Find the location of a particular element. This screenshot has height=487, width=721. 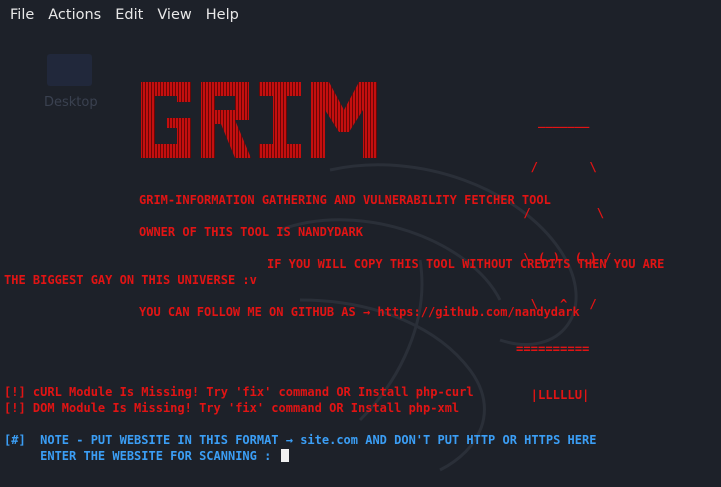

text-cursor is located at coordinates (284, 455).